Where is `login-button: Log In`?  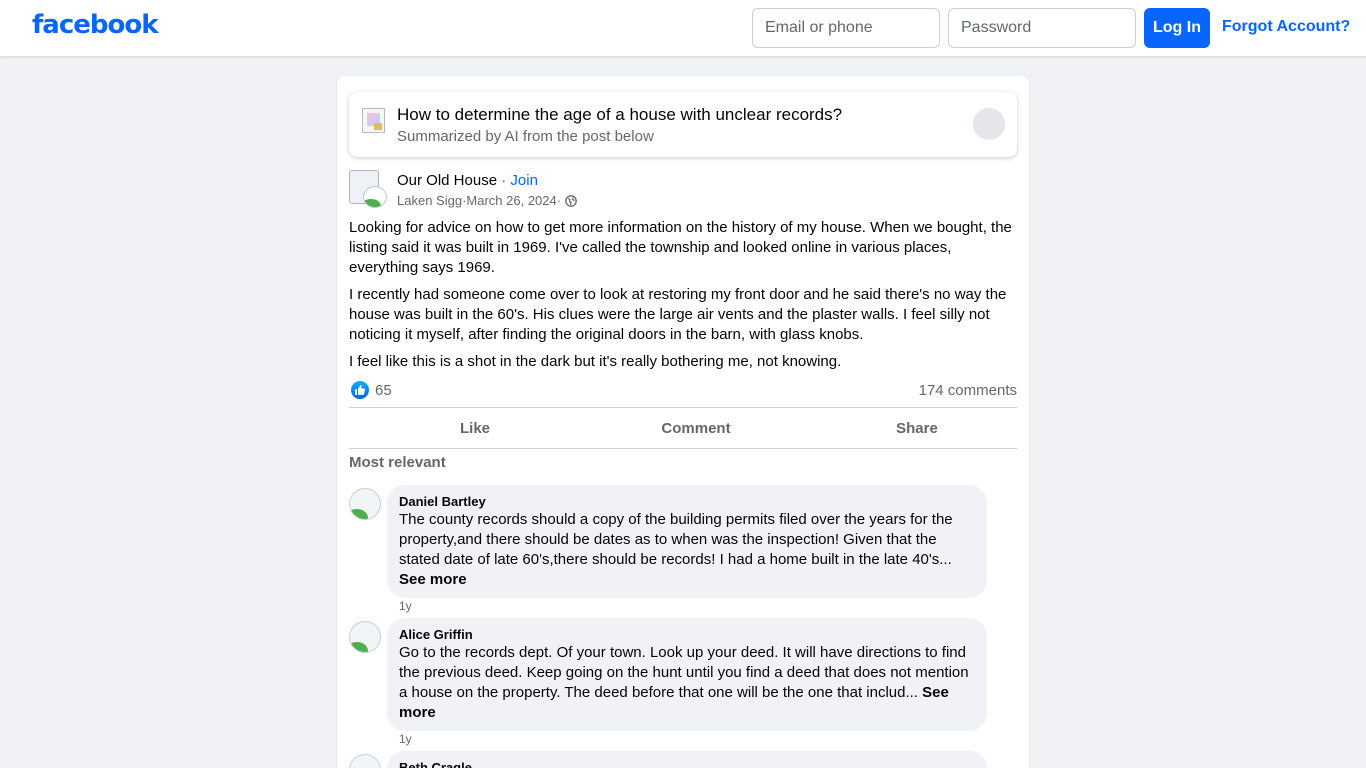
login-button: Log In is located at coordinates (1177, 28).